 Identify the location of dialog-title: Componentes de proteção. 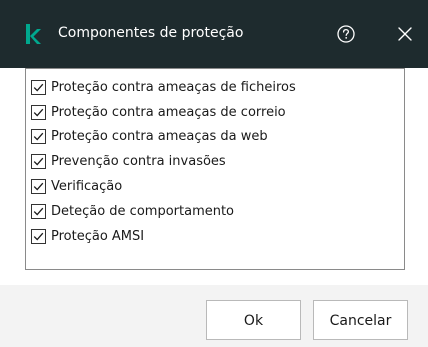
(151, 33).